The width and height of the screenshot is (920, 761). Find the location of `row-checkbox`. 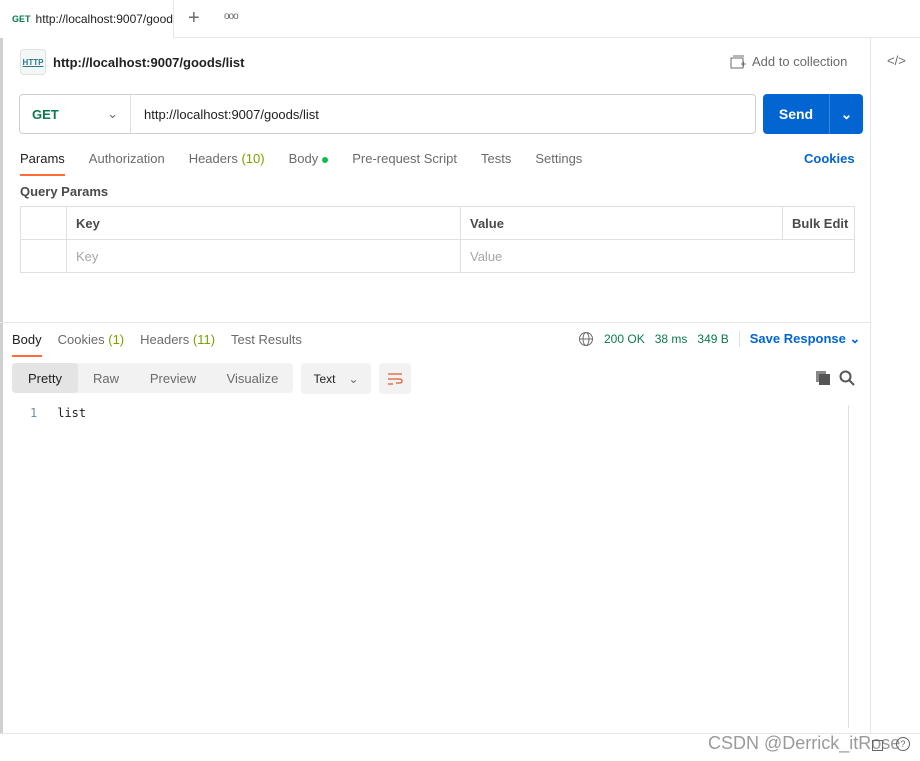

row-checkbox is located at coordinates (43, 256).